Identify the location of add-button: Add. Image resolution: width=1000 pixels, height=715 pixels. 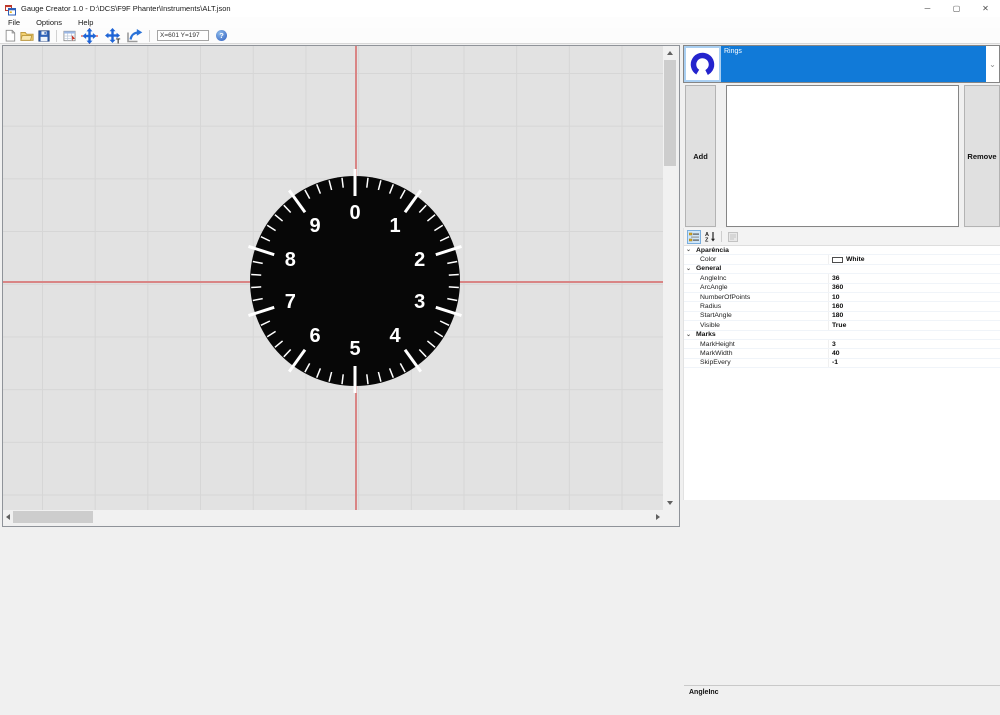
(700, 156).